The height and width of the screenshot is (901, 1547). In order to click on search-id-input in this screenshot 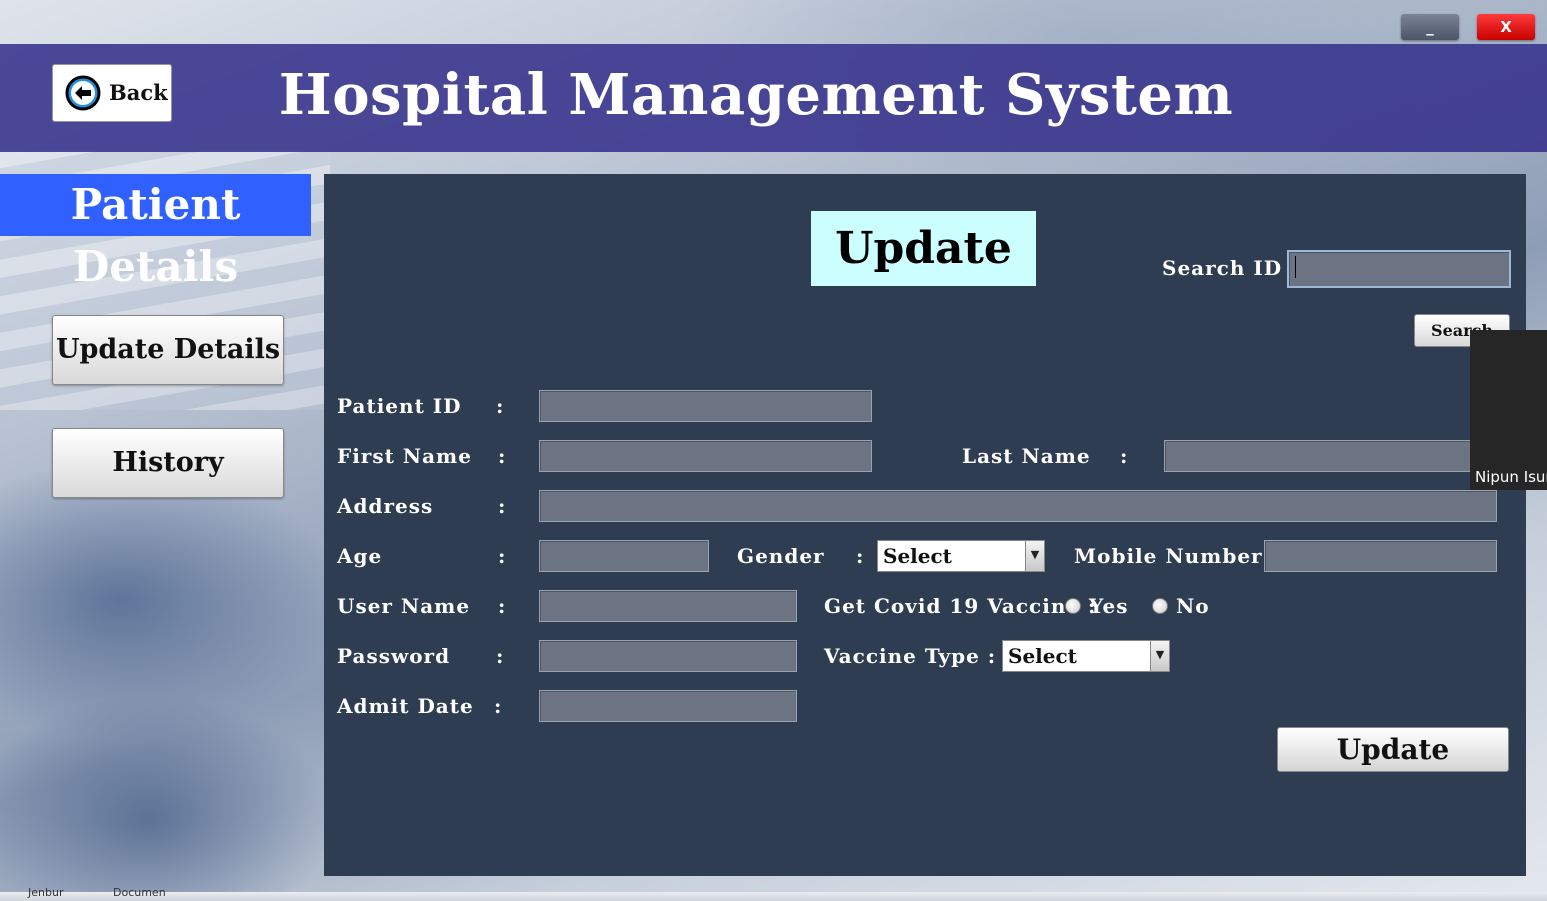, I will do `click(1399, 269)`.